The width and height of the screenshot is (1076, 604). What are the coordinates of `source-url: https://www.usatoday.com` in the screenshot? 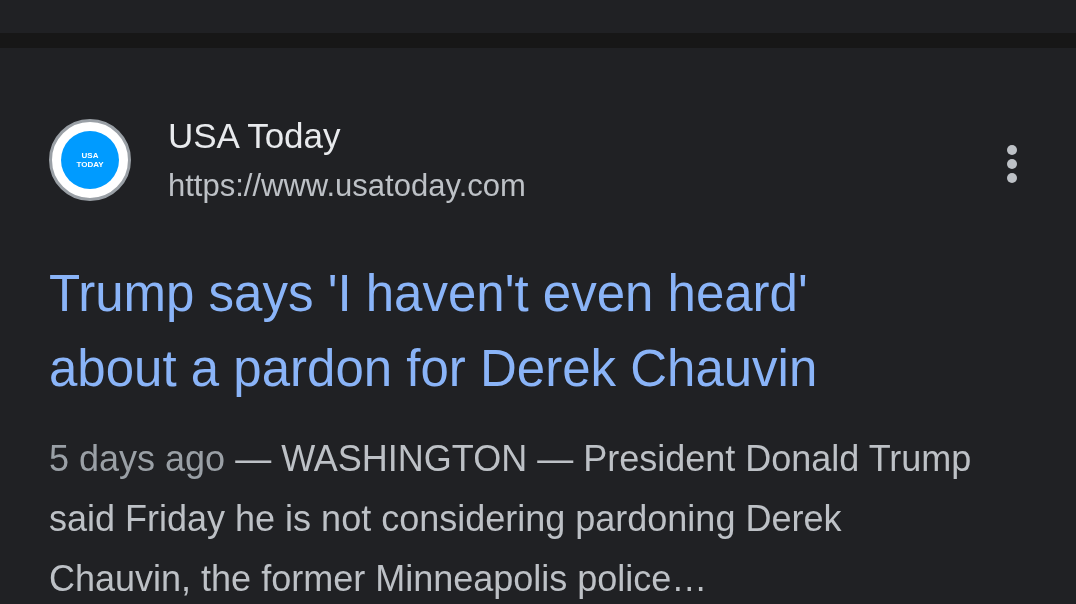 It's located at (347, 186).